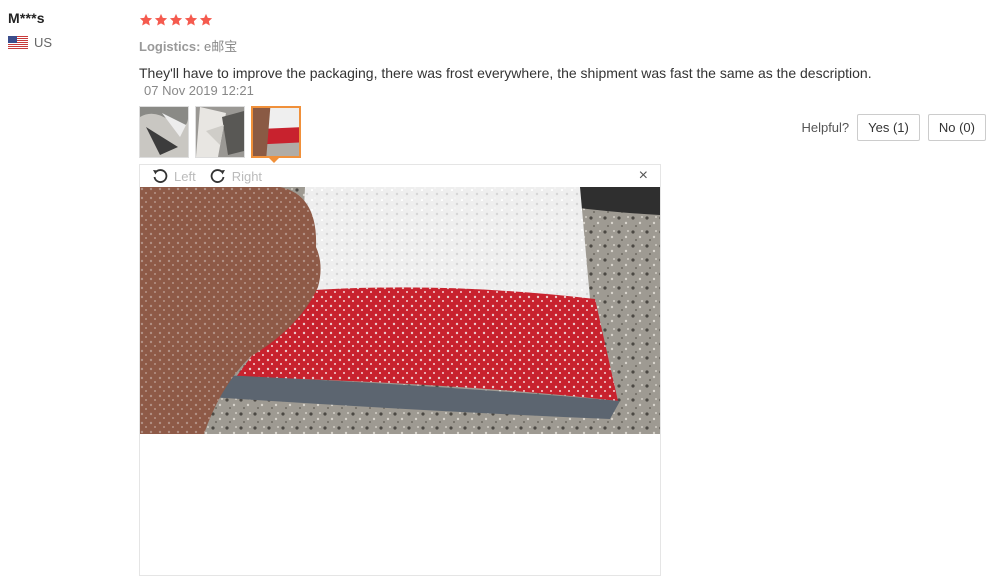 This screenshot has width=1000, height=576. What do you see at coordinates (26, 18) in the screenshot?
I see `reviewer-name: M***s` at bounding box center [26, 18].